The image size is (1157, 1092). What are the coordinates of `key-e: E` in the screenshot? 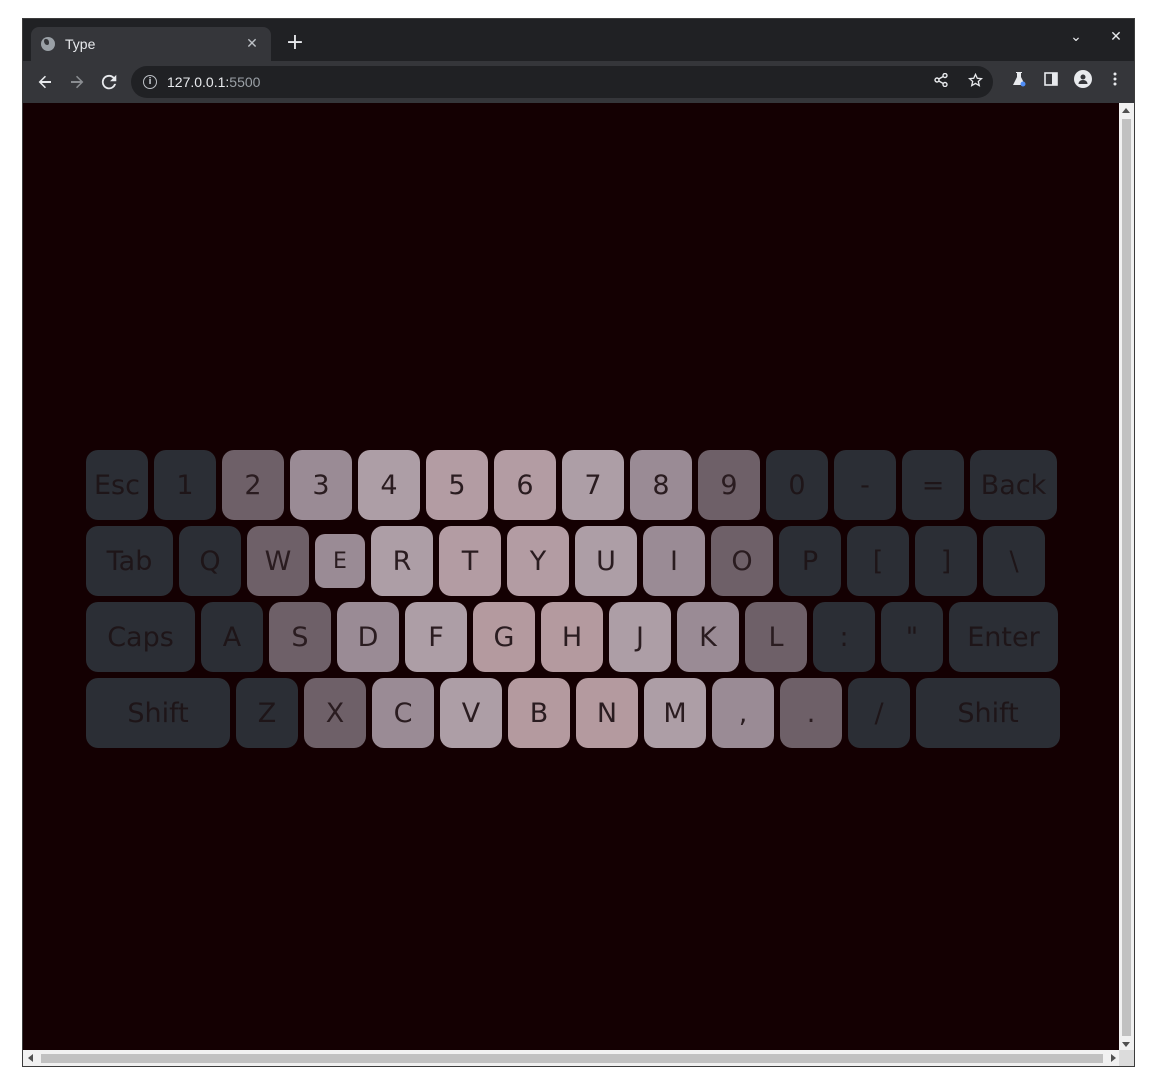 It's located at (340, 561).